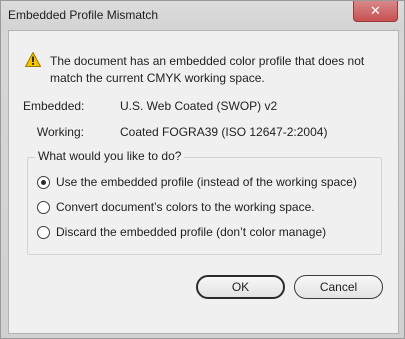 Image resolution: width=405 pixels, height=339 pixels. Describe the element at coordinates (224, 132) in the screenshot. I see `working-profile-value: Coated FOGRA39 (ISO 12647-2:2004)` at that location.